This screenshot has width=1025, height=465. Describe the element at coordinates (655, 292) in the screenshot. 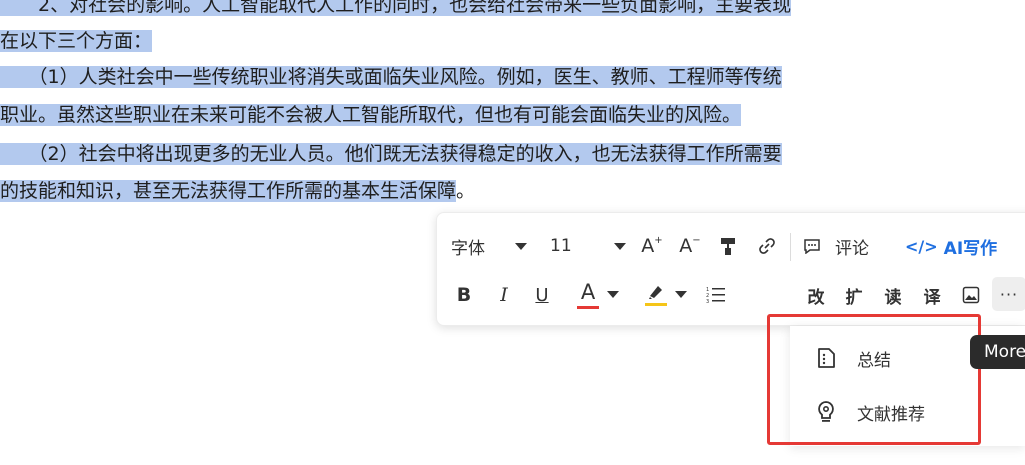

I see `highlighter-icon` at that location.